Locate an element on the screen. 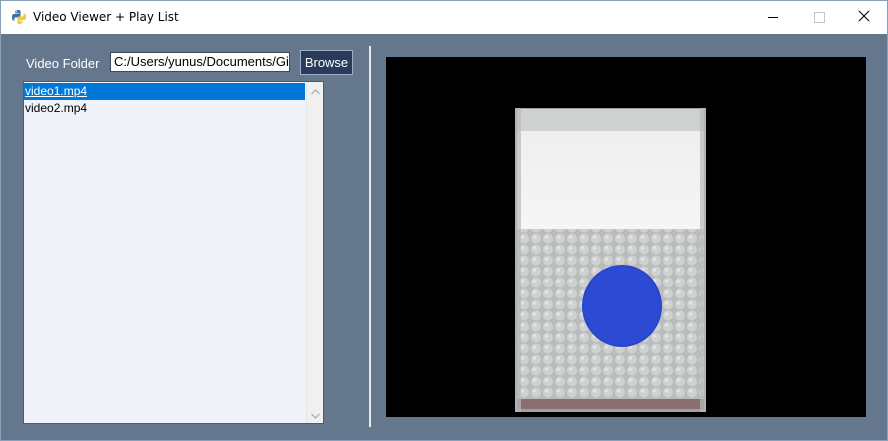 The image size is (888, 441). chevron-down-icon is located at coordinates (315, 415).